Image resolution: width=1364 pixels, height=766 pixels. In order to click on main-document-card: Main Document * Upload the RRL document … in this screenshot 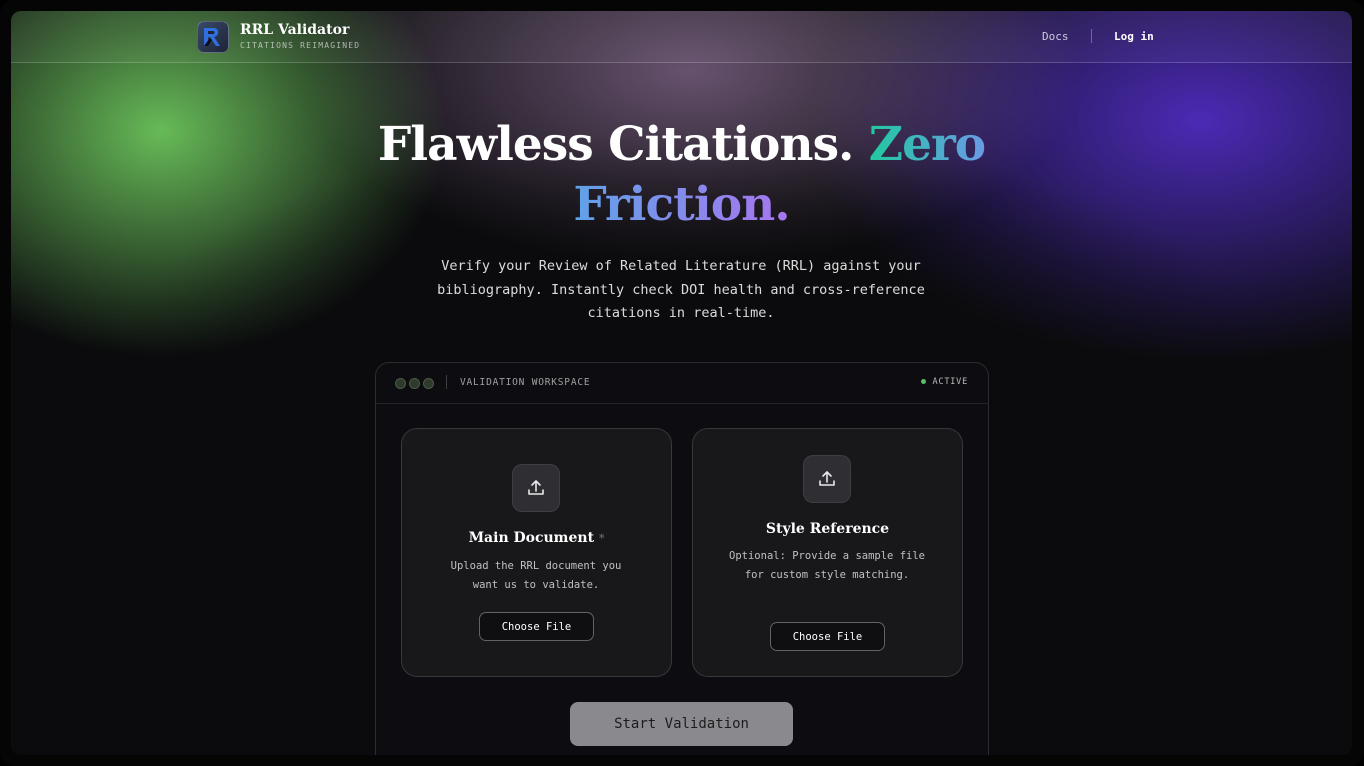, I will do `click(536, 552)`.